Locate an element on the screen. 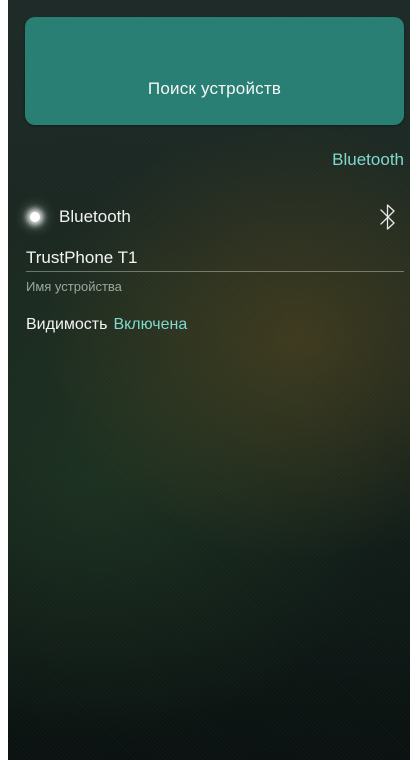 The width and height of the screenshot is (419, 760). search-devices-button: Поиск устройств is located at coordinates (214, 71).